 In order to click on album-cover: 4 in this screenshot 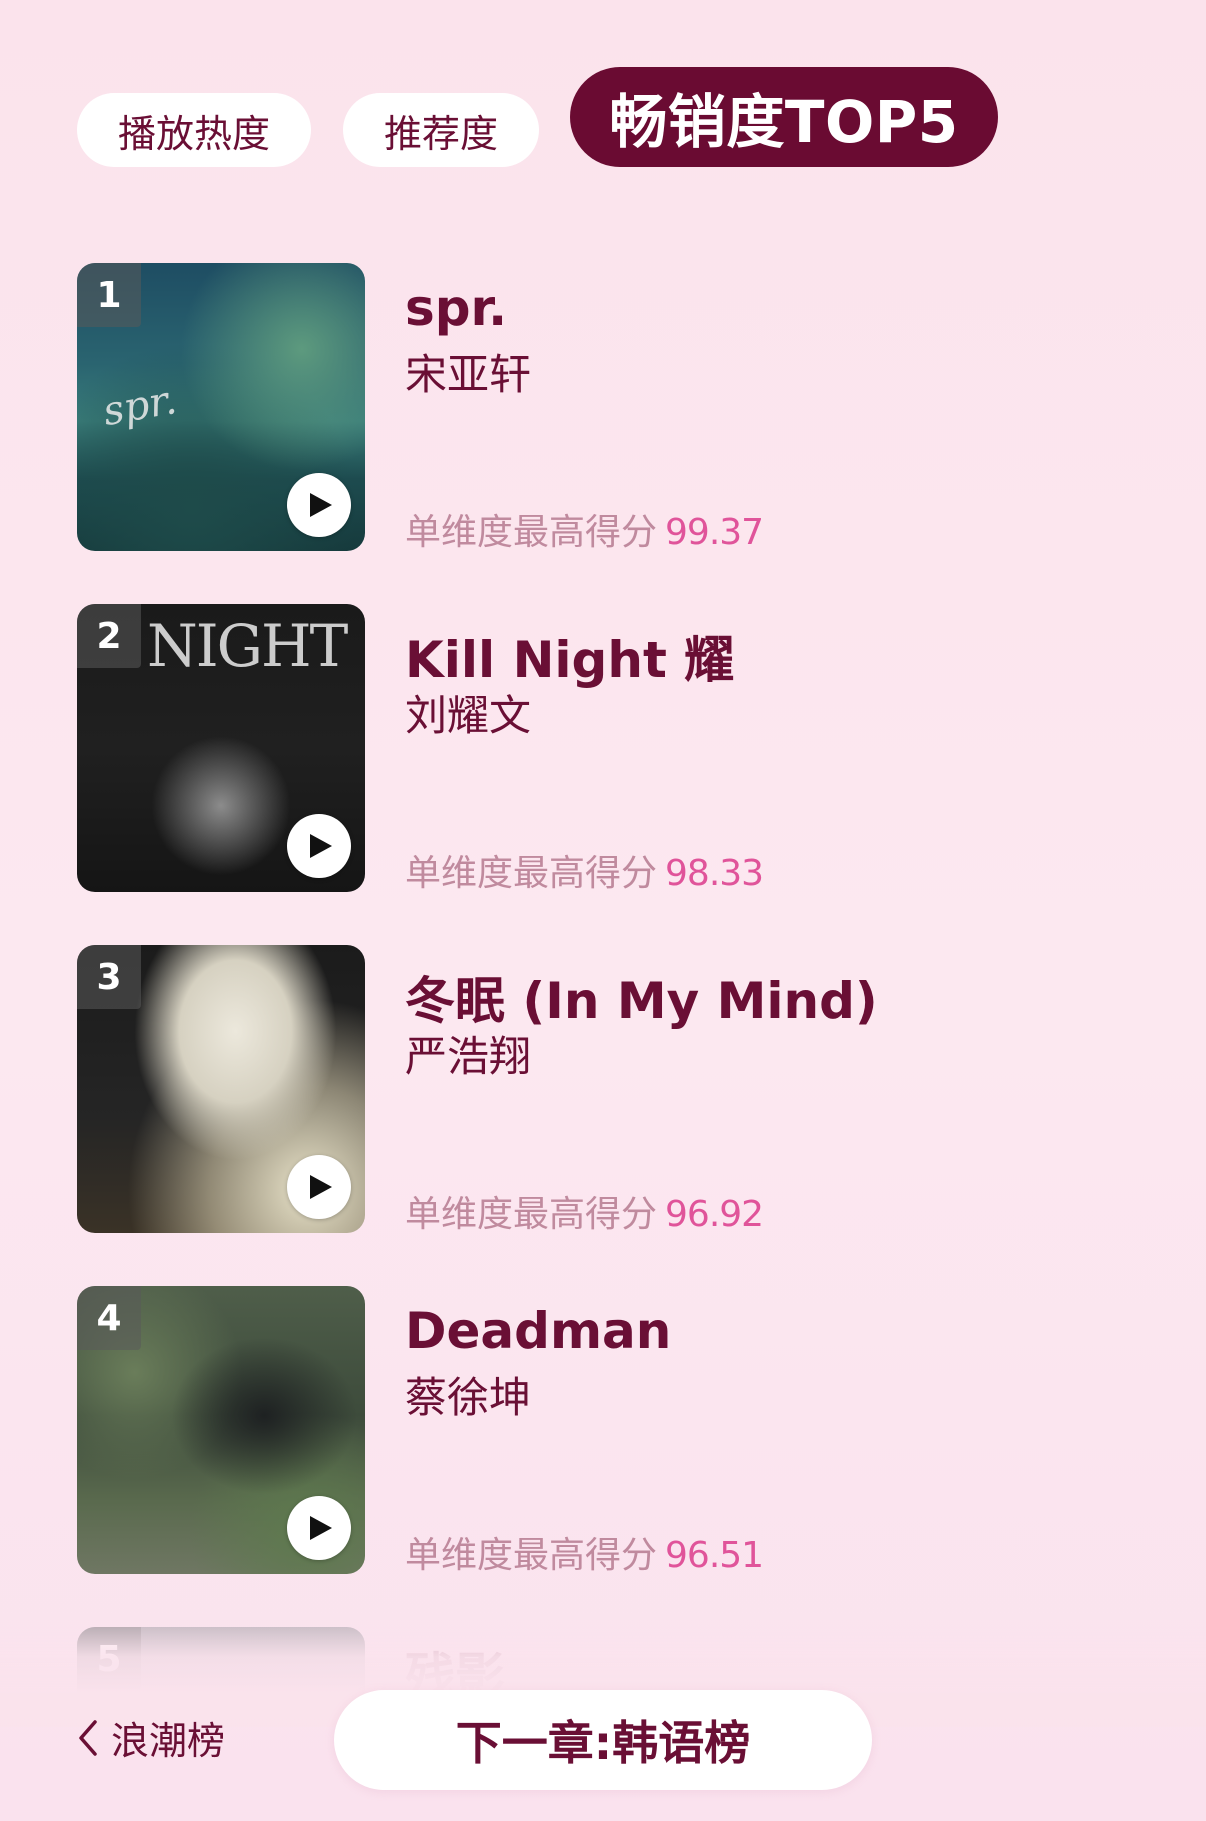, I will do `click(221, 1430)`.